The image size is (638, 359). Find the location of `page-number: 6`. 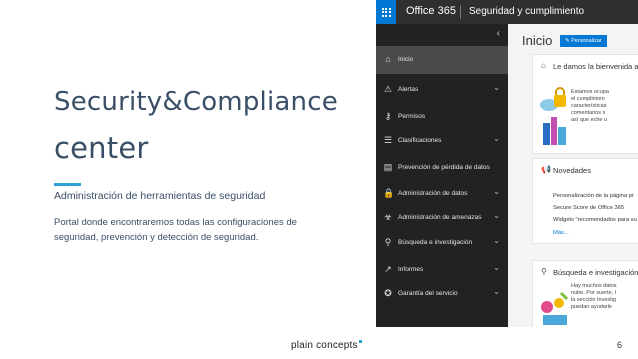

page-number: 6 is located at coordinates (620, 345).